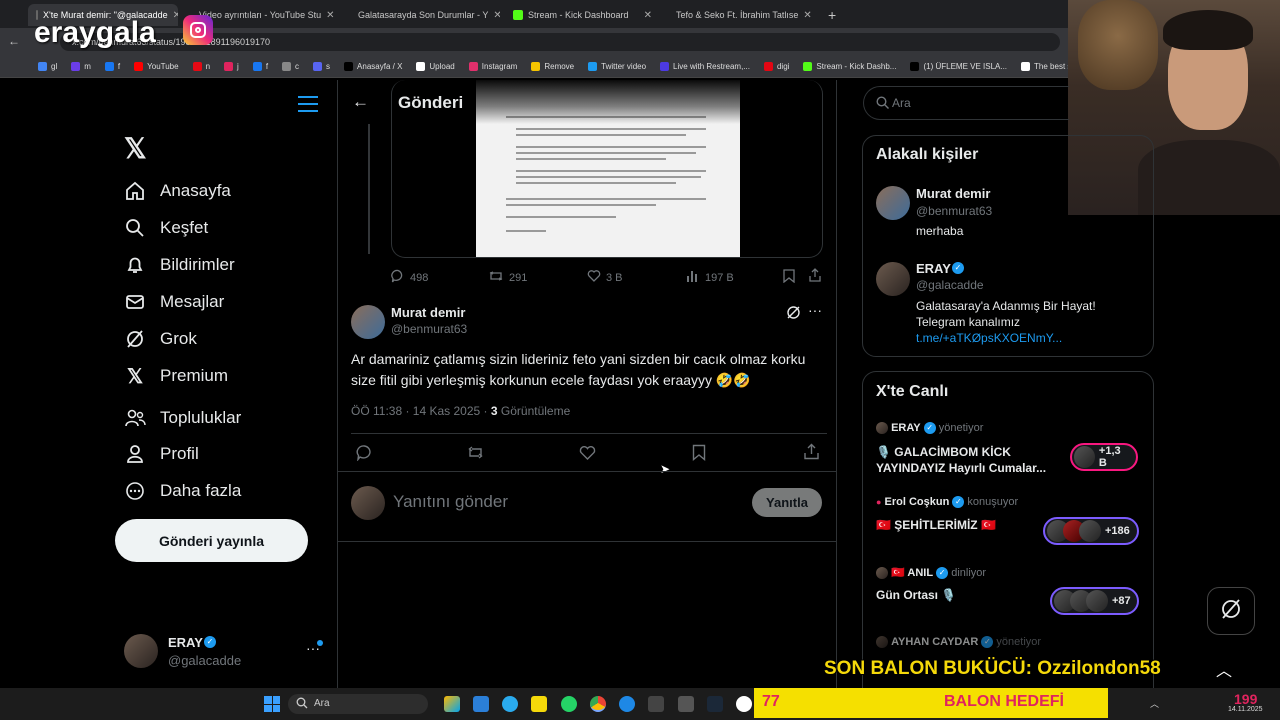 This screenshot has width=1280, height=720. I want to click on live-title: Gün Ortası 🎙️, so click(958, 595).